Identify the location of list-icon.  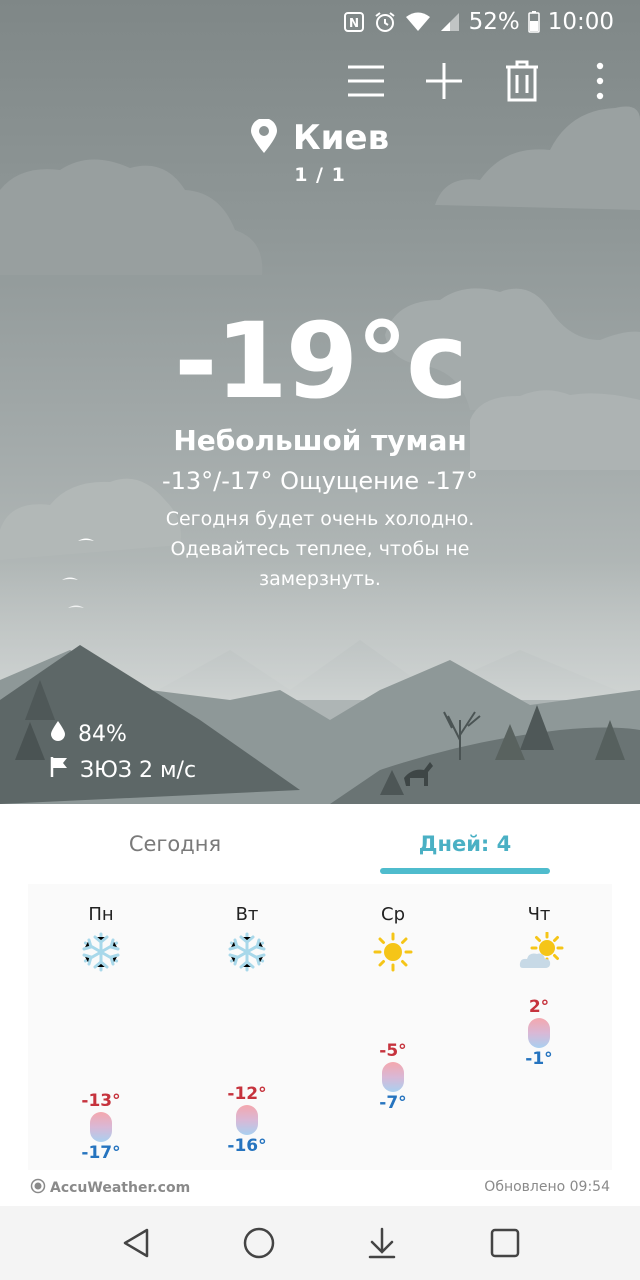
(366, 81).